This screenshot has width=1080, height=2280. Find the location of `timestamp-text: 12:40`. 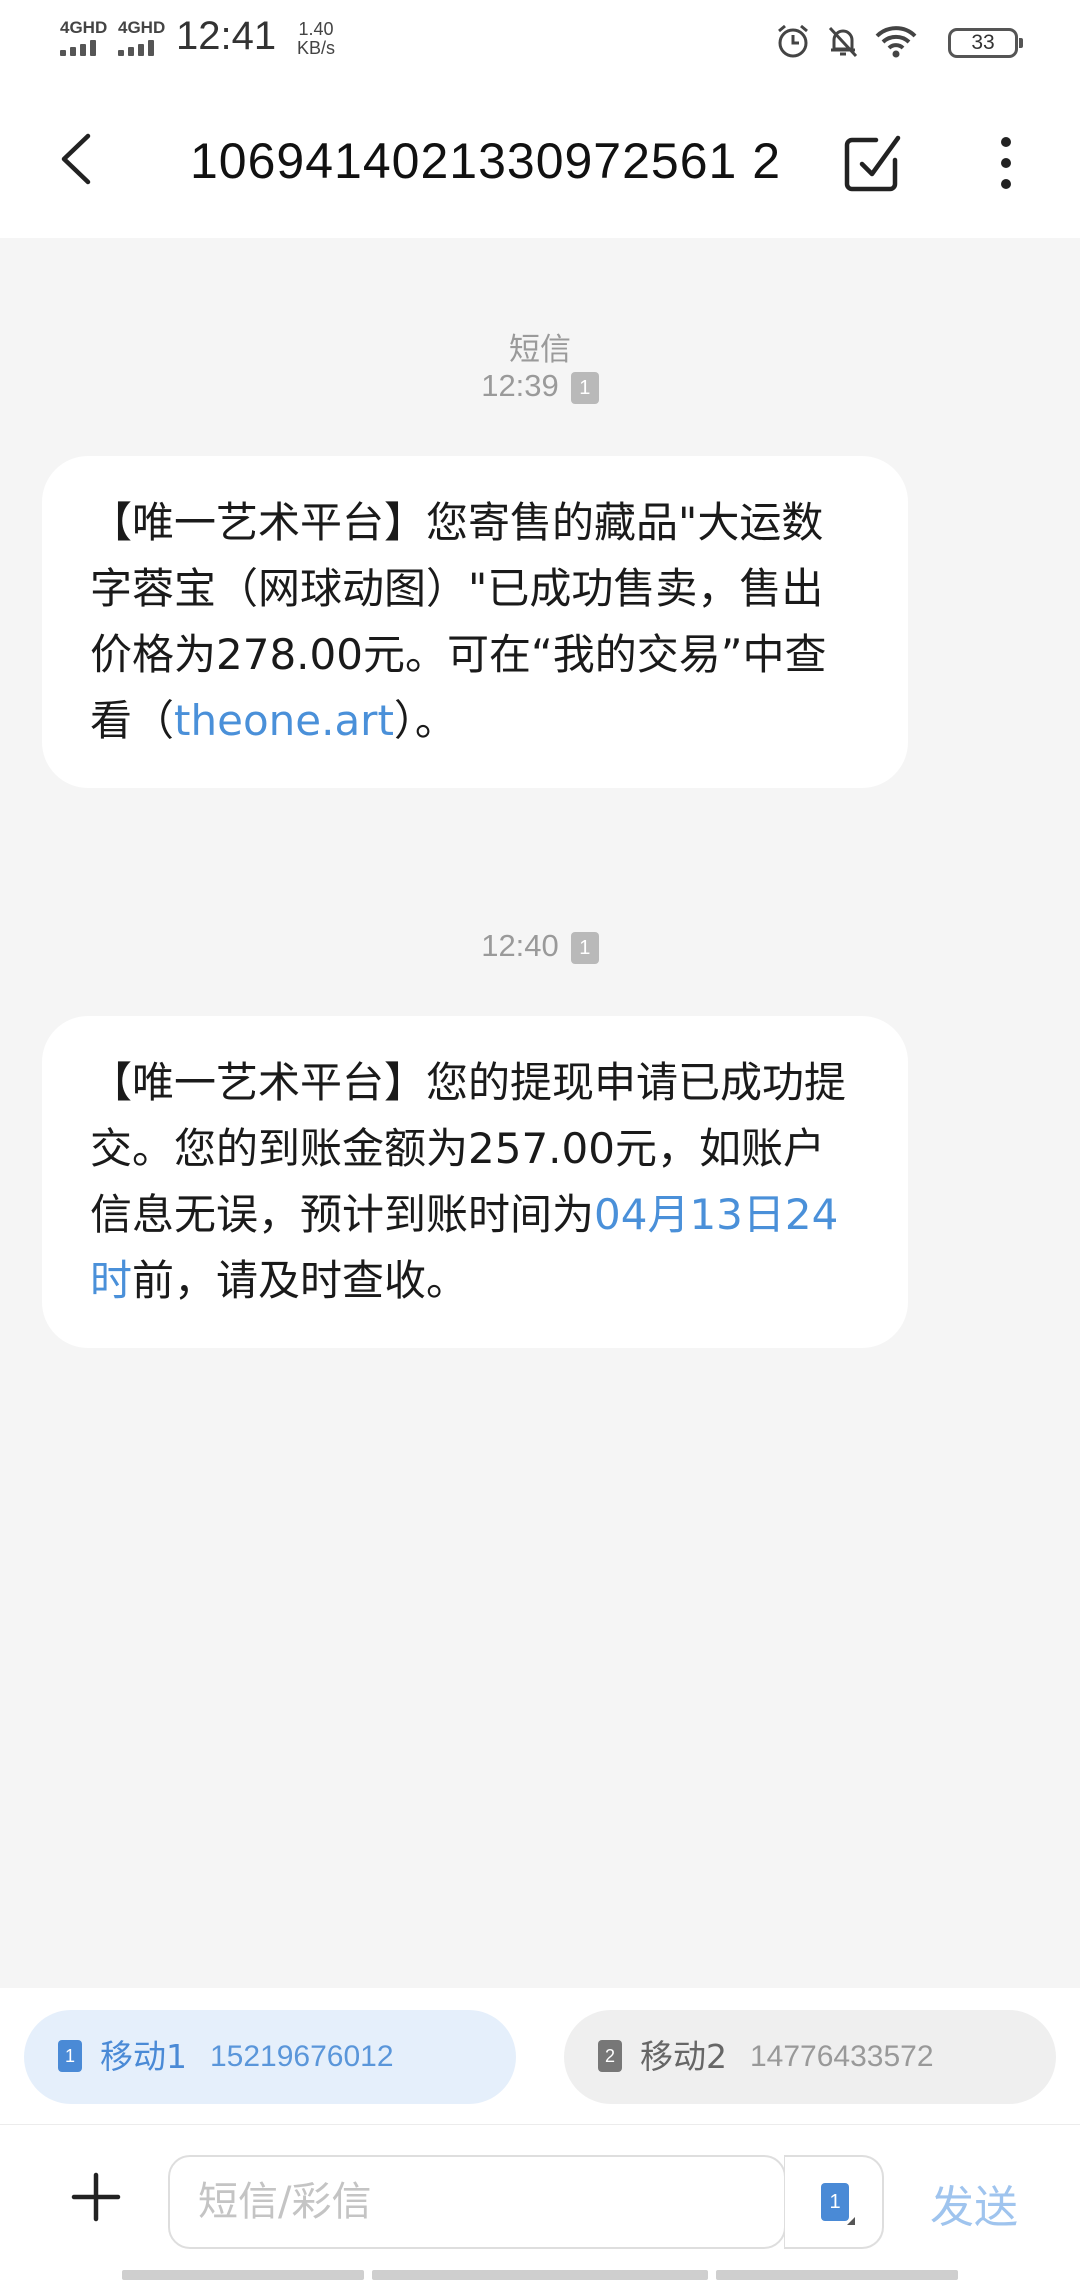

timestamp-text: 12:40 is located at coordinates (520, 945).